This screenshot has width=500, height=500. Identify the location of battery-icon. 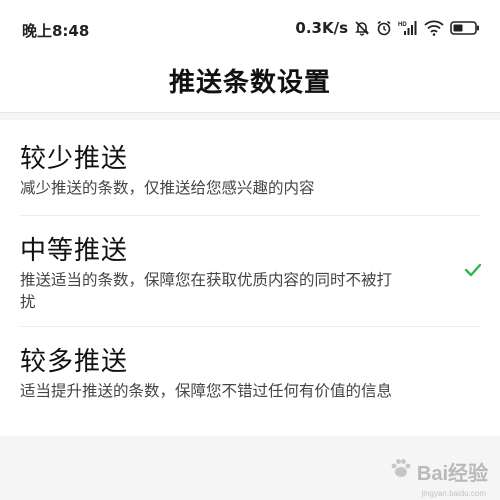
(465, 28).